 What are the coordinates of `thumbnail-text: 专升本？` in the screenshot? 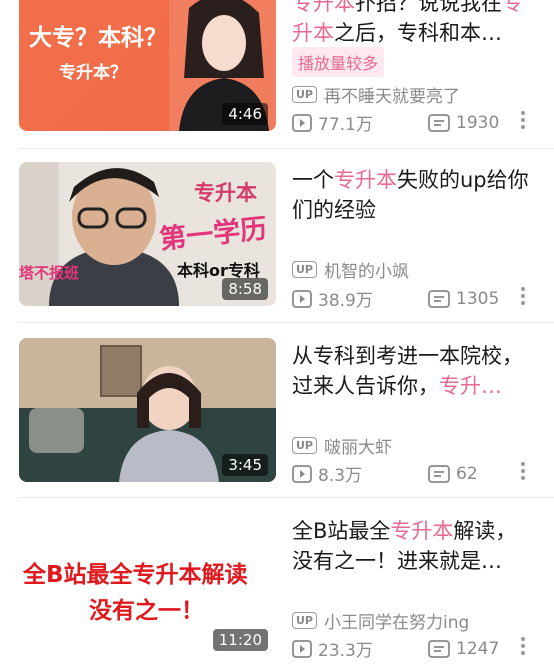 It's located at (93, 73).